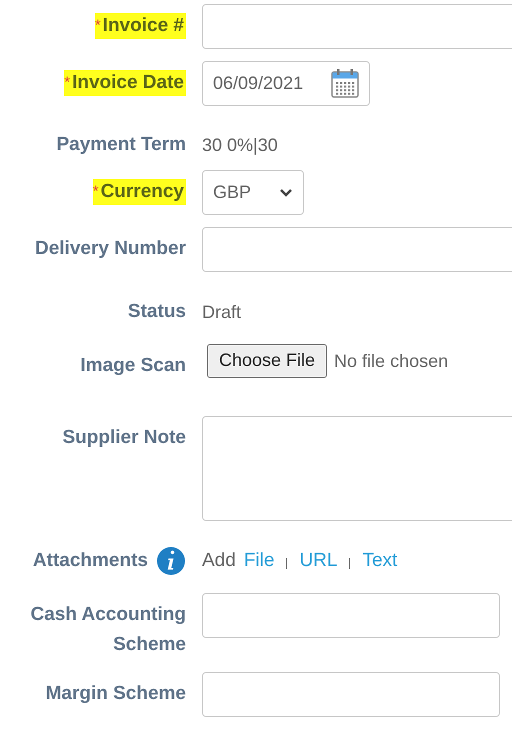  I want to click on field-label: Invoice Date, so click(128, 83).